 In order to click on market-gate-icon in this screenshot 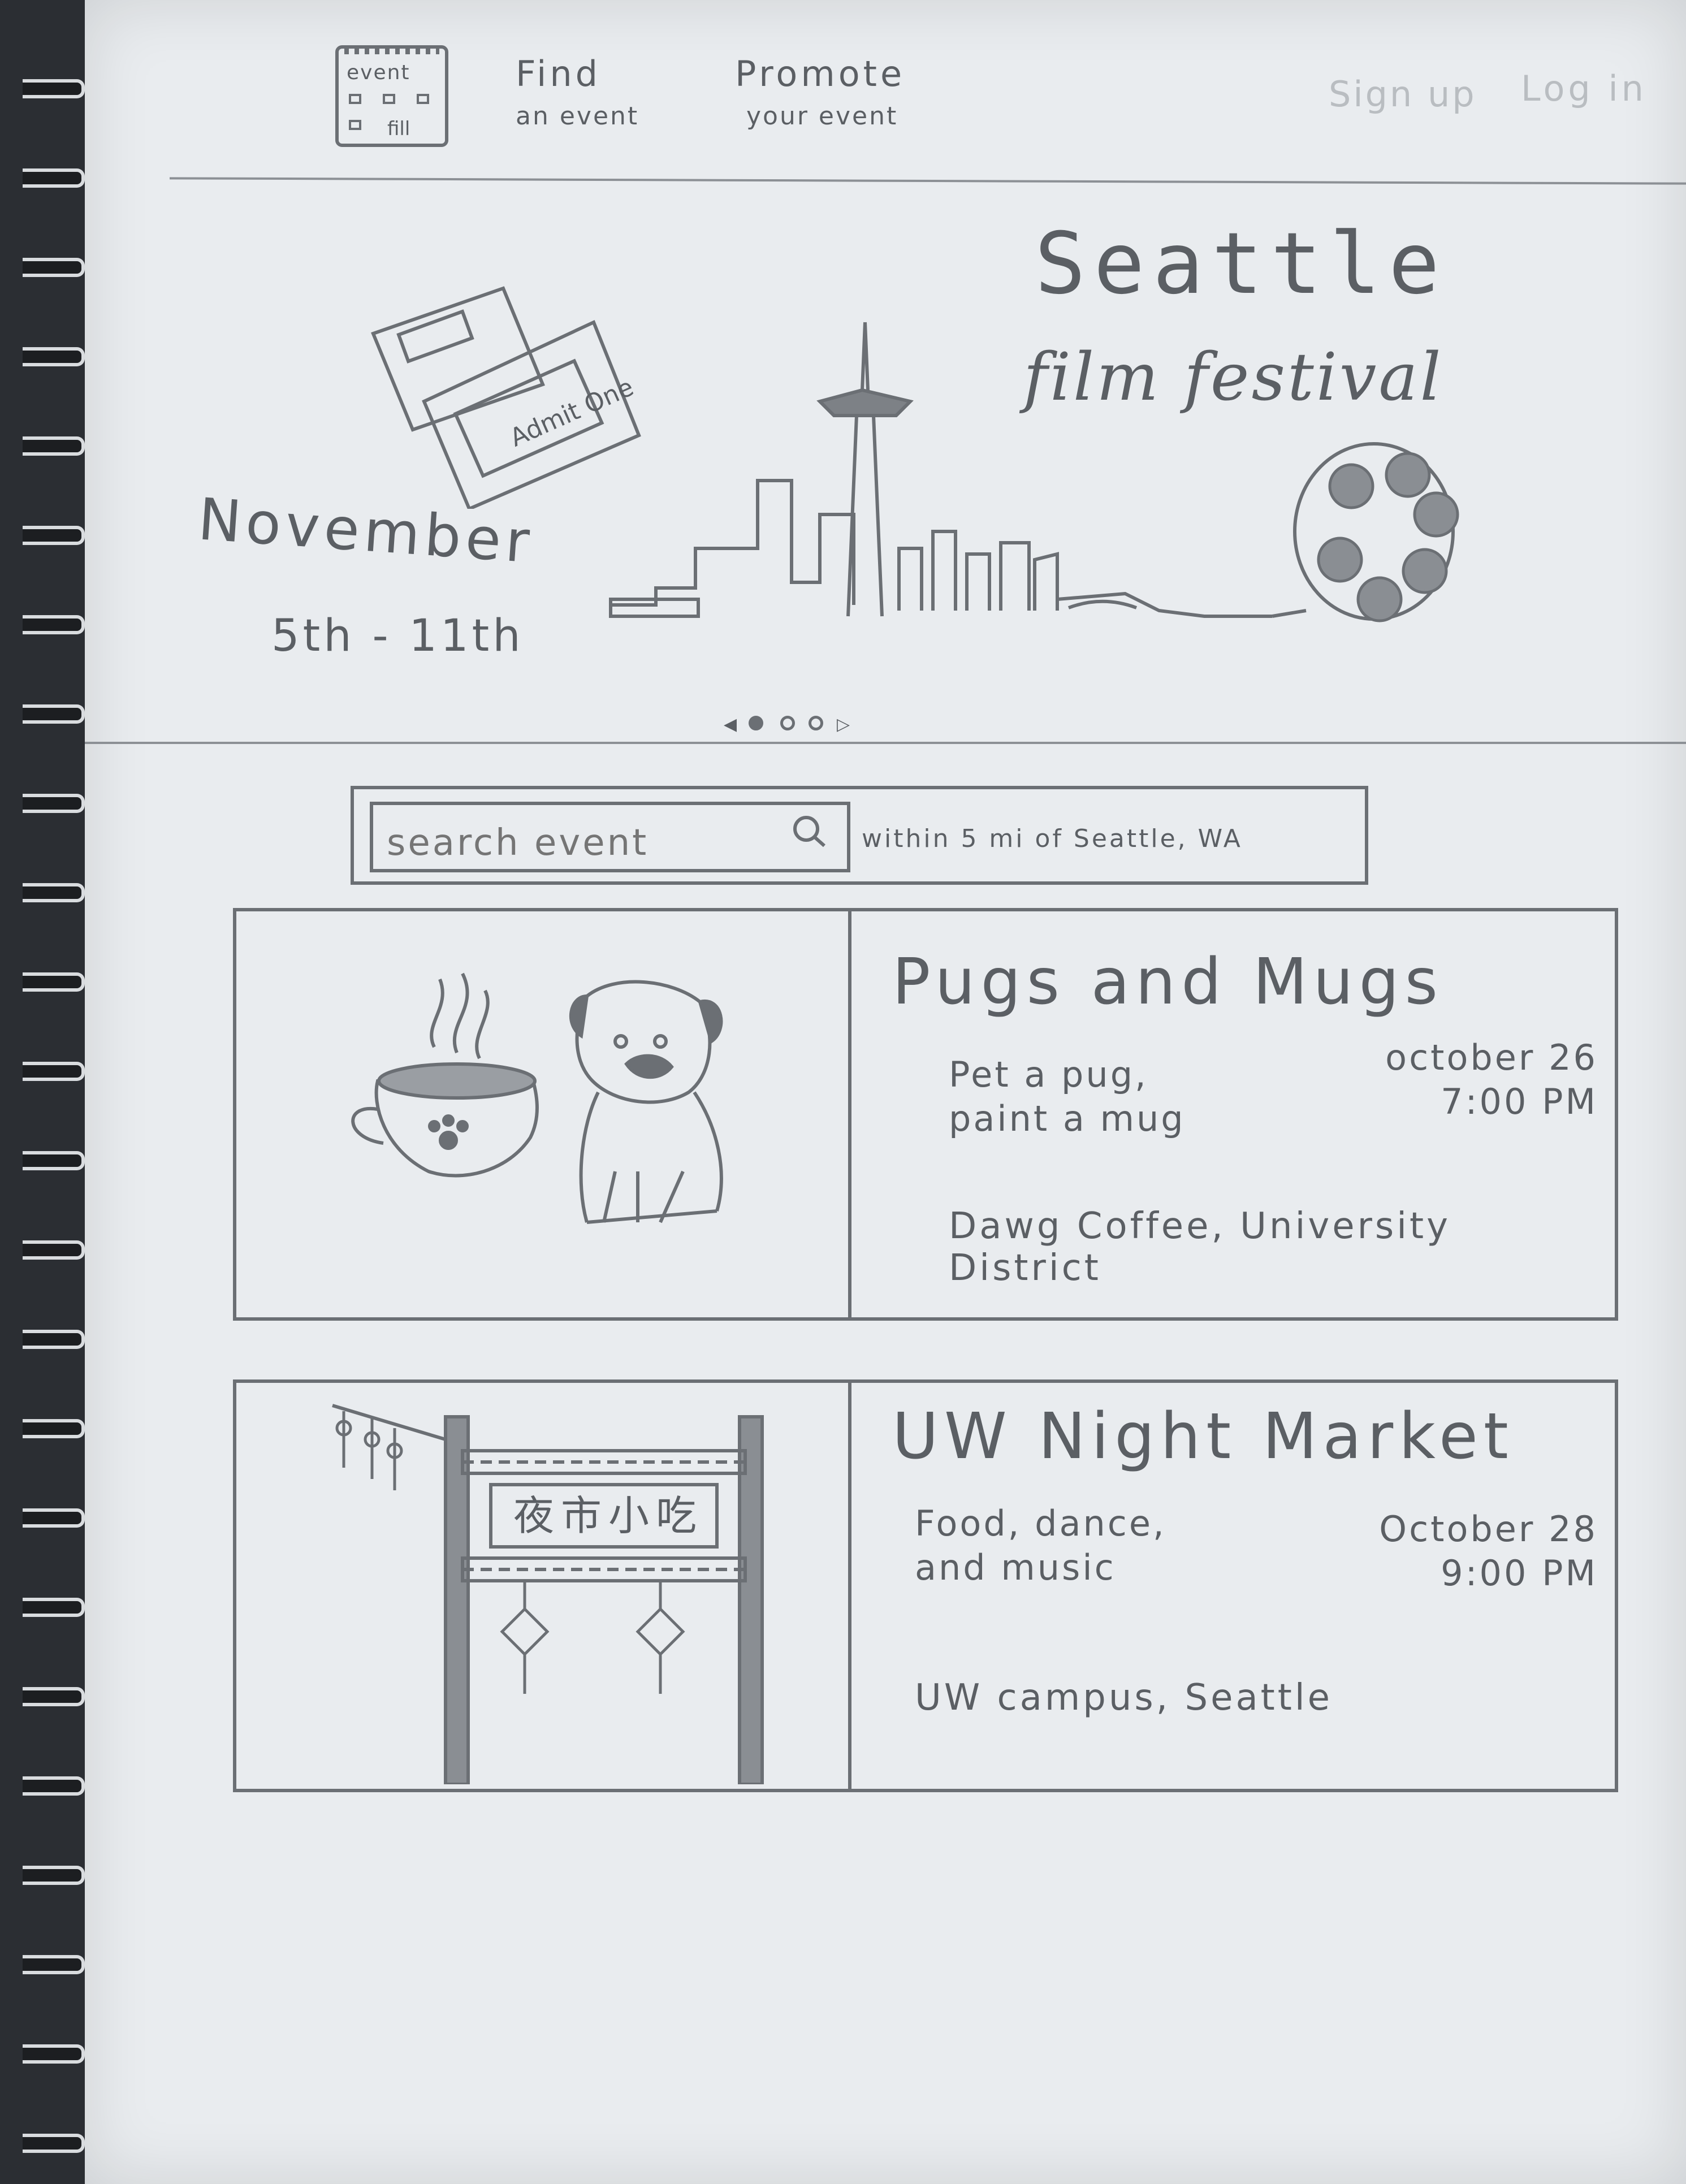, I will do `click(548, 1594)`.